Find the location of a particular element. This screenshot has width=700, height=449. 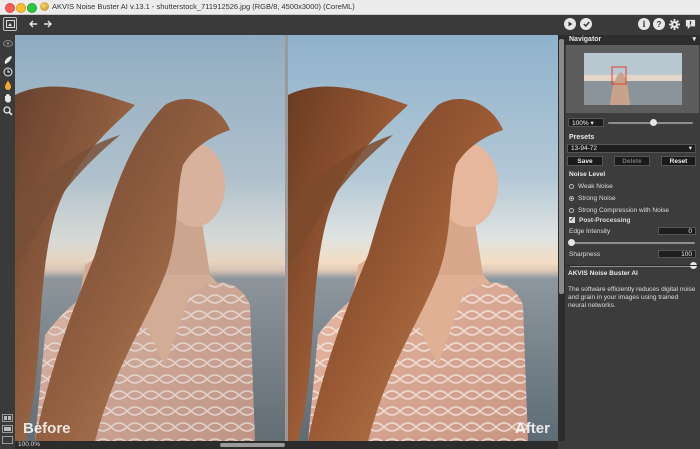

single-view-icon is located at coordinates (7, 429).